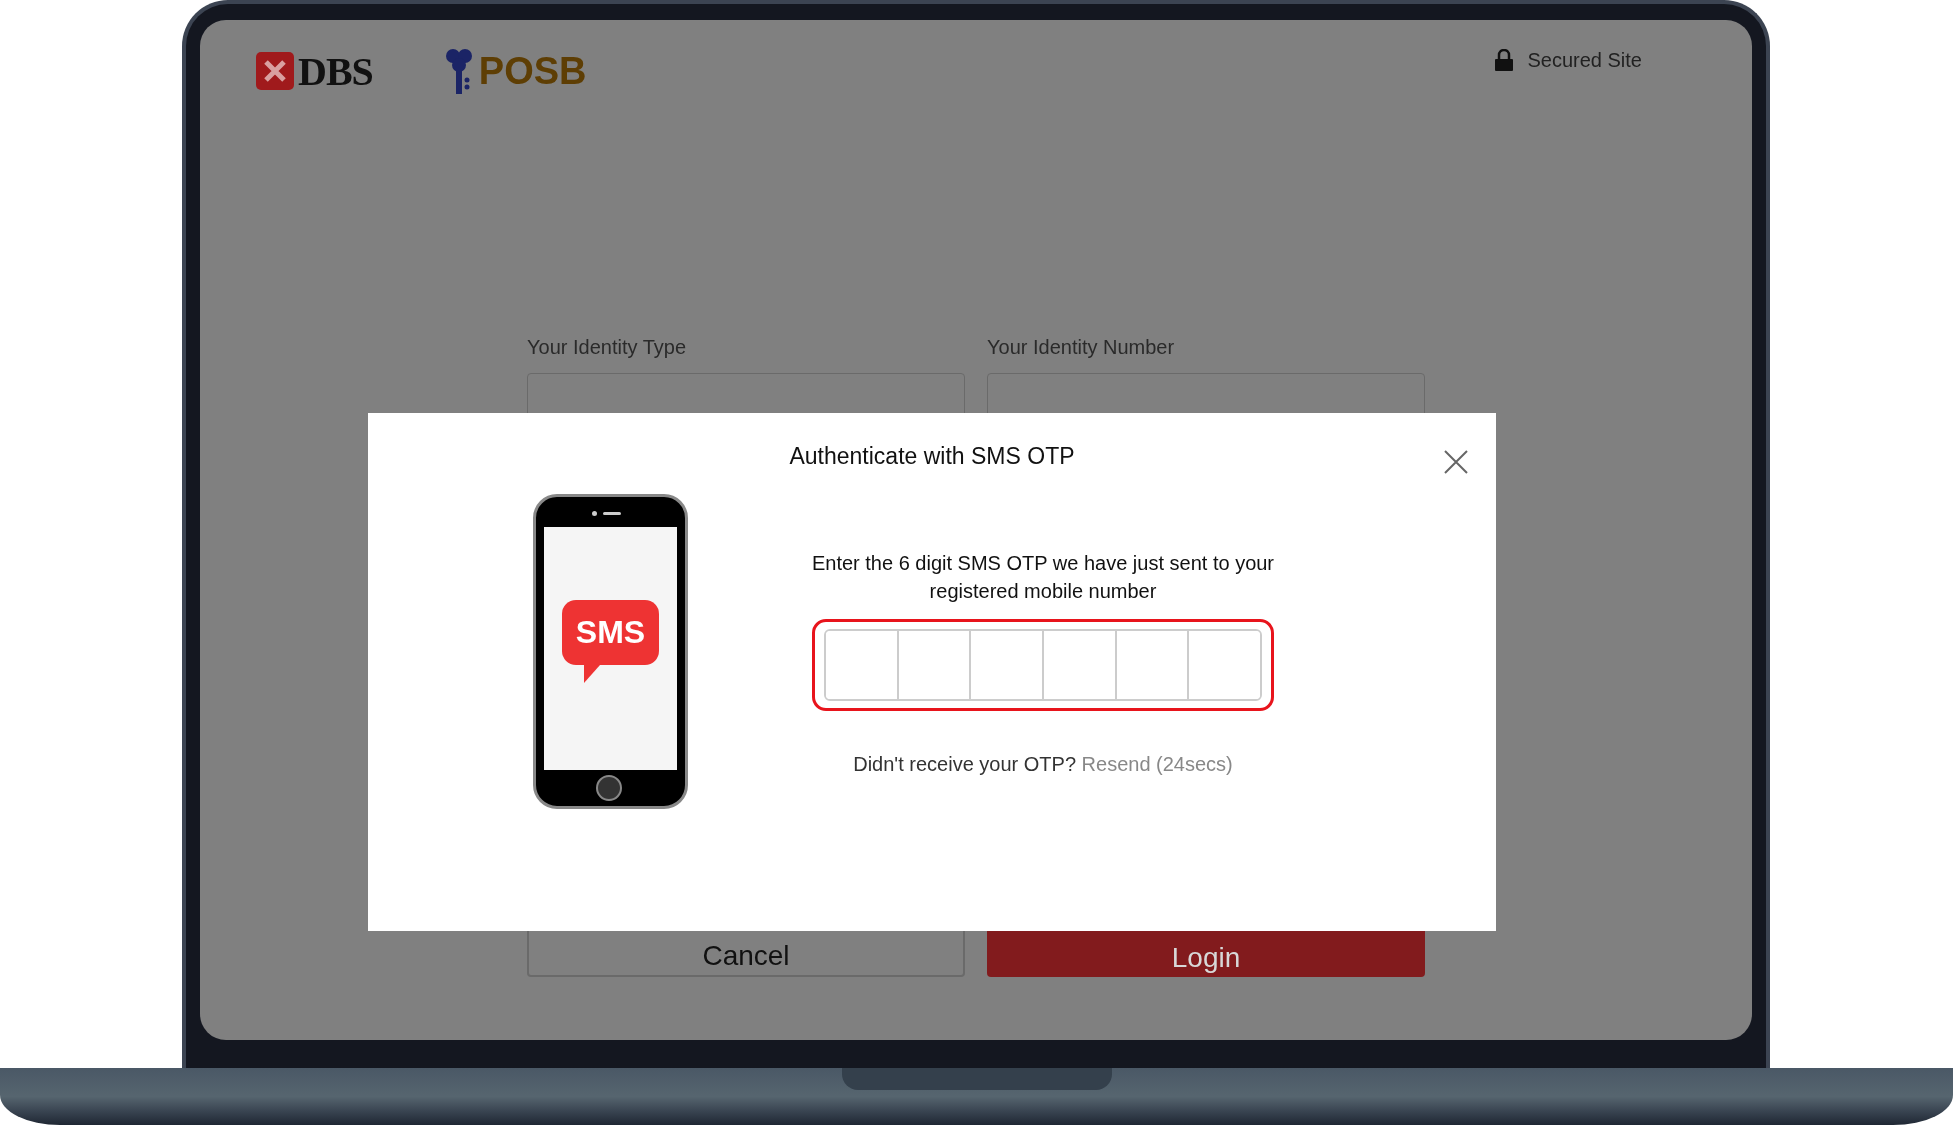  What do you see at coordinates (275, 71) in the screenshot?
I see `dbs-logo-icon` at bounding box center [275, 71].